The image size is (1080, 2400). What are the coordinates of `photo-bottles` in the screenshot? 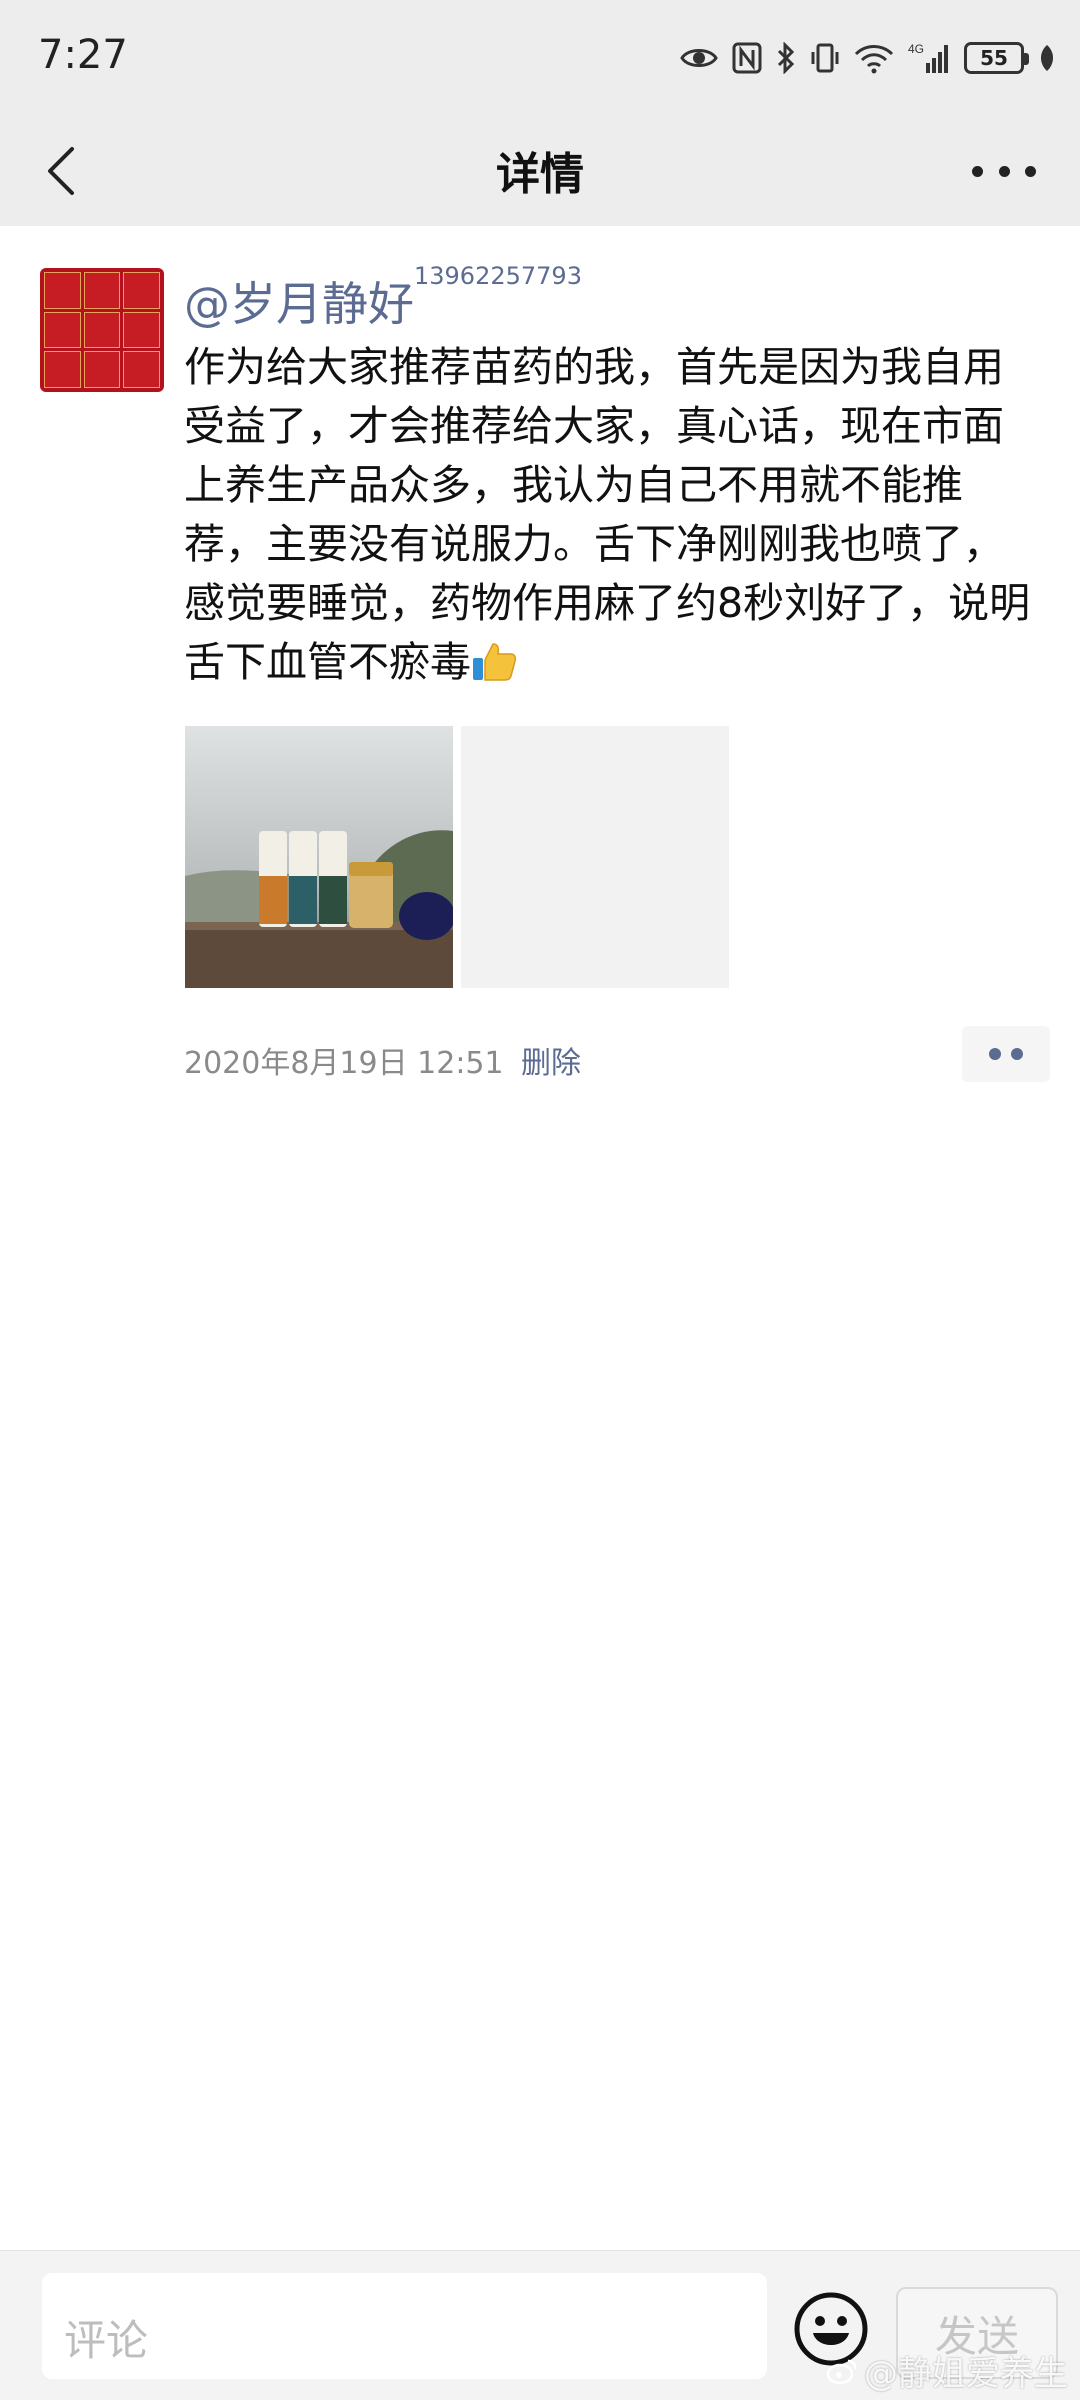 It's located at (319, 857).